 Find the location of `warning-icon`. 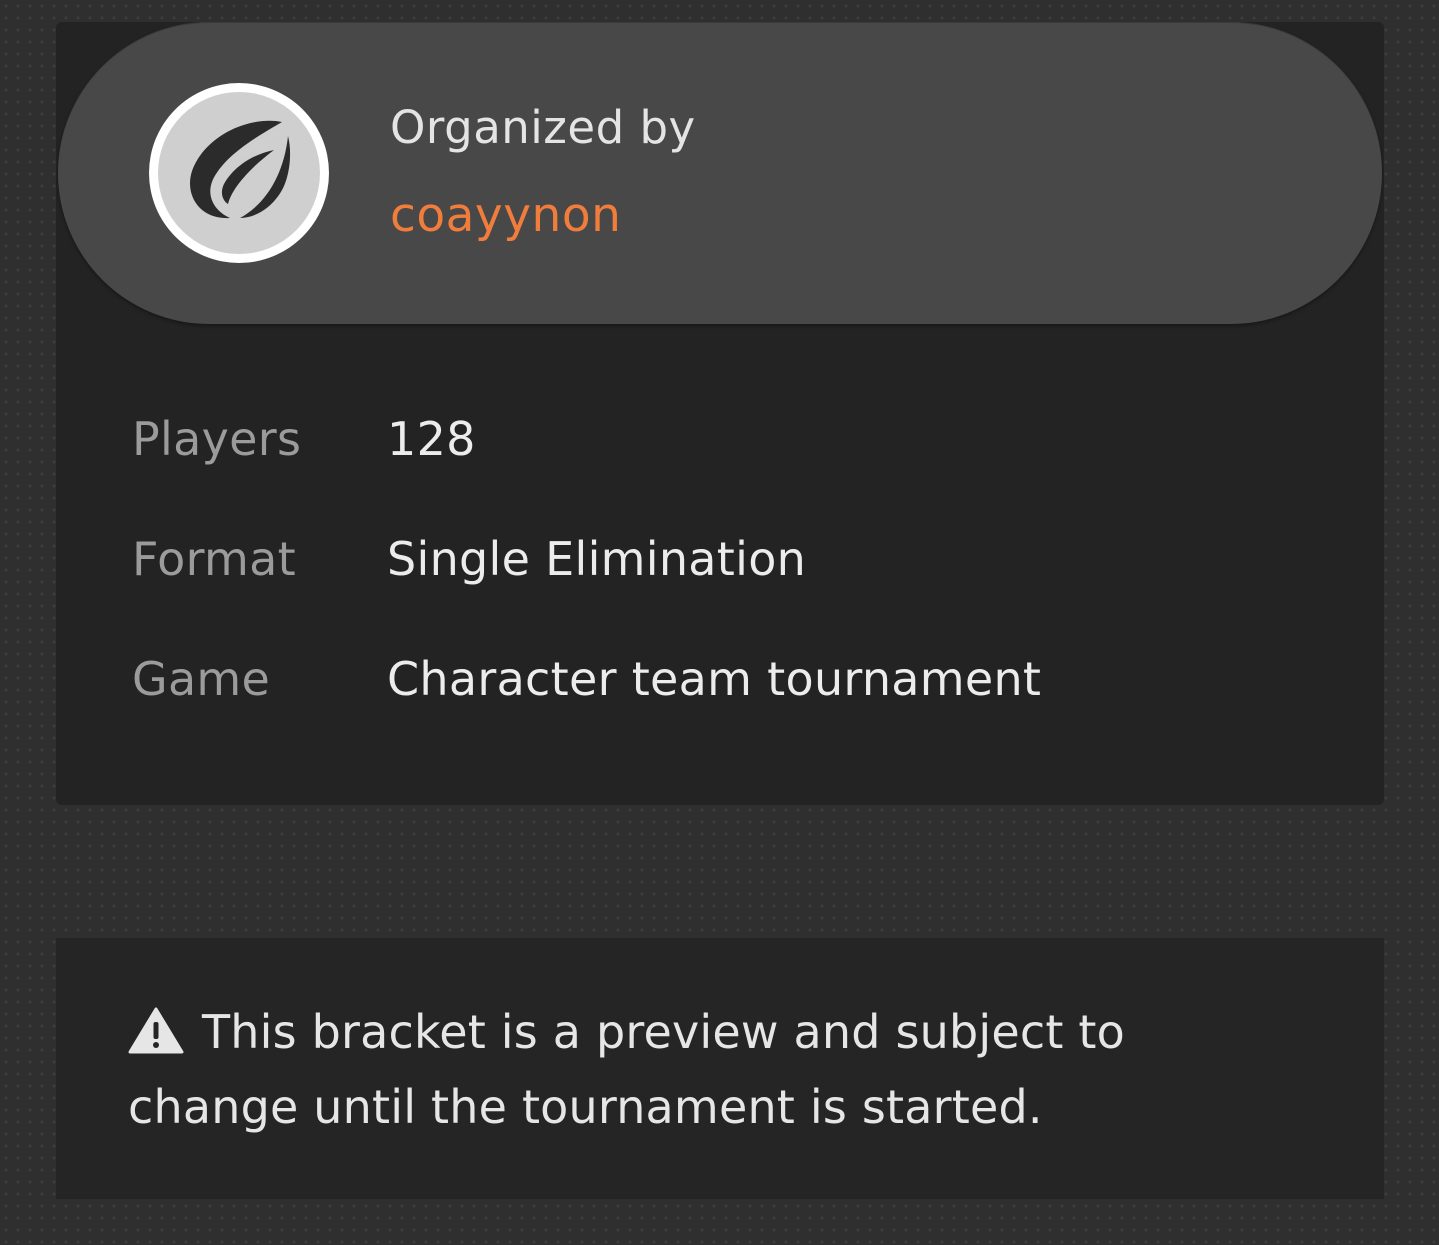

warning-icon is located at coordinates (156, 1030).